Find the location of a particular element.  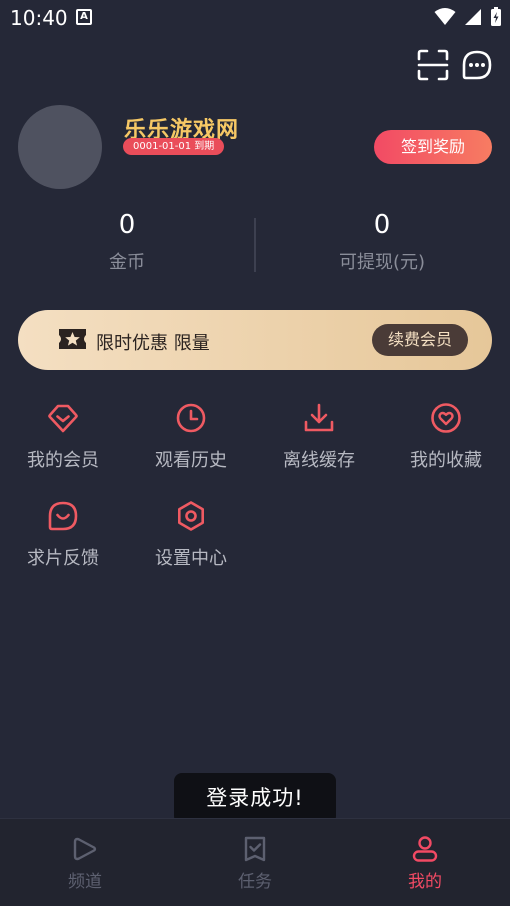

signal-icon is located at coordinates (473, 17).